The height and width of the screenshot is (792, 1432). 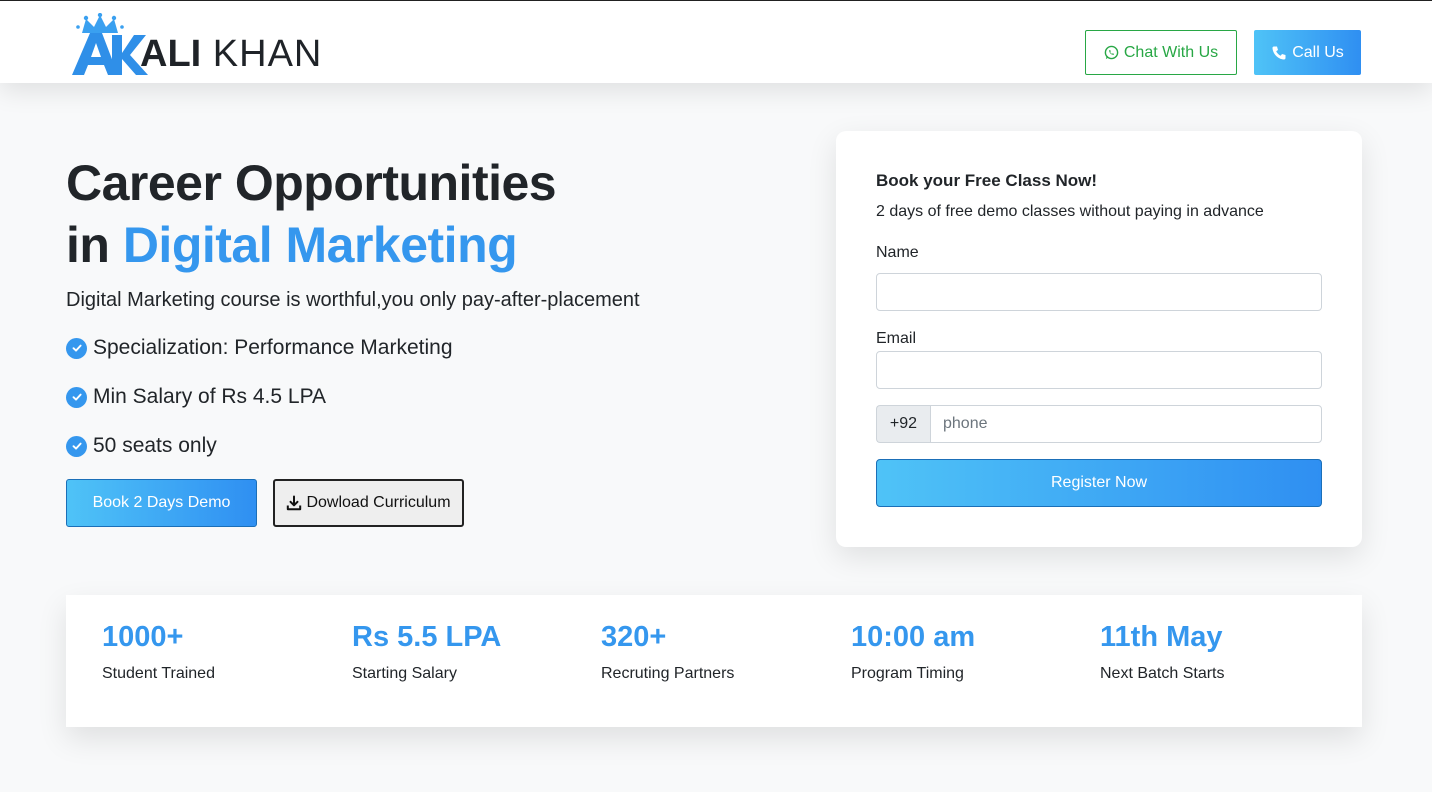 What do you see at coordinates (171, 54) in the screenshot?
I see `brand-name-bold: ALI` at bounding box center [171, 54].